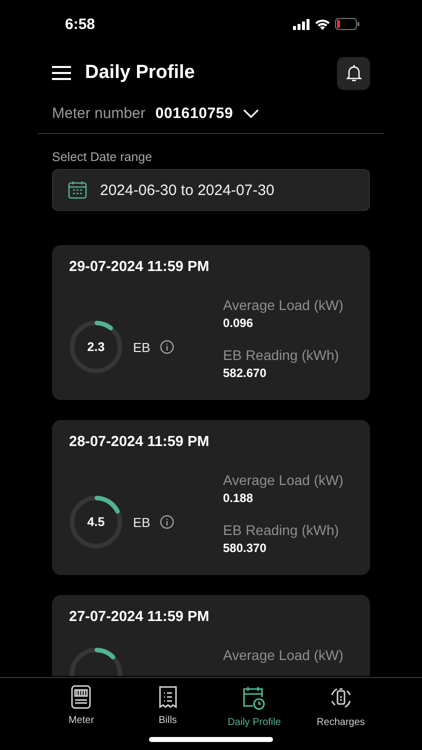 The height and width of the screenshot is (750, 422). I want to click on nav-tab: Recharges, so click(341, 714).